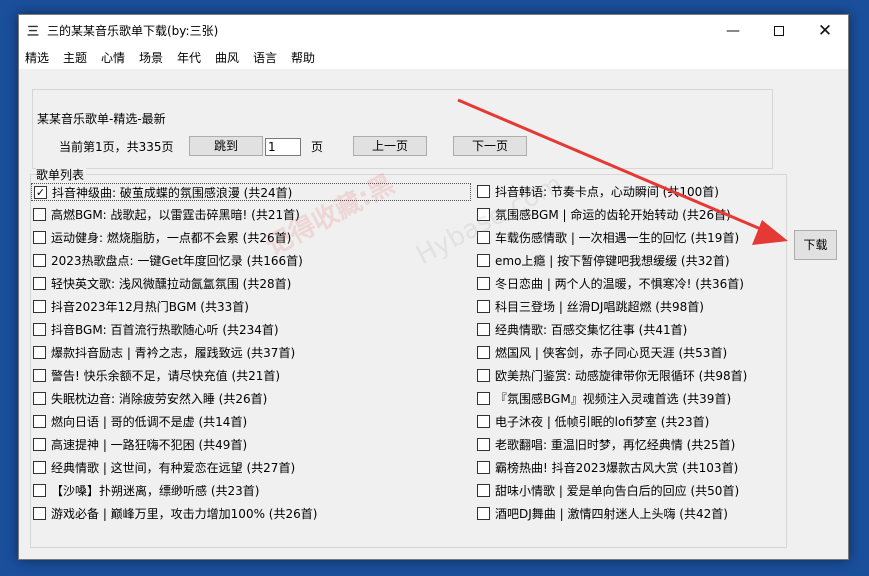 The height and width of the screenshot is (576, 869). Describe the element at coordinates (303, 58) in the screenshot. I see `menu-bangzhu: 帮助` at that location.